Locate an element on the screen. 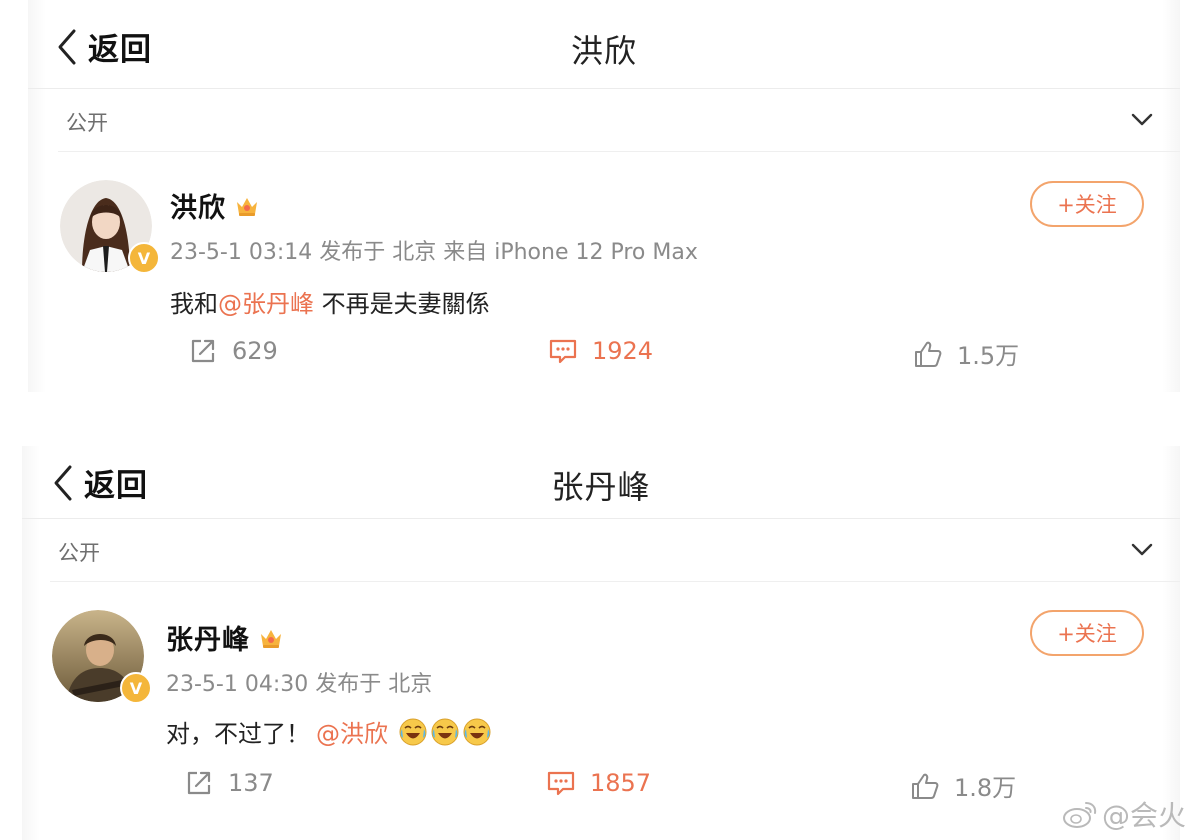 The width and height of the screenshot is (1200, 840). page-title: 张丹峰 is located at coordinates (601, 487).